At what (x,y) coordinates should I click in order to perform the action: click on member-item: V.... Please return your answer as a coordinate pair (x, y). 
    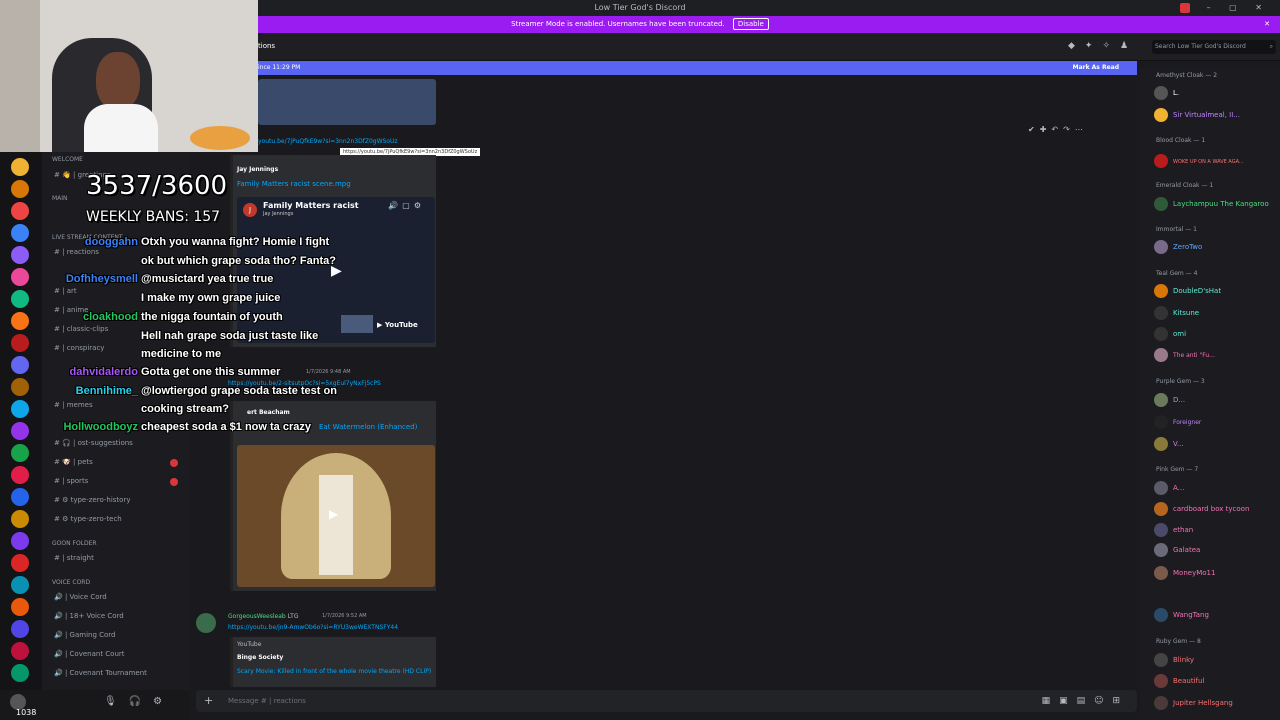
    Looking at the image, I should click on (1169, 444).